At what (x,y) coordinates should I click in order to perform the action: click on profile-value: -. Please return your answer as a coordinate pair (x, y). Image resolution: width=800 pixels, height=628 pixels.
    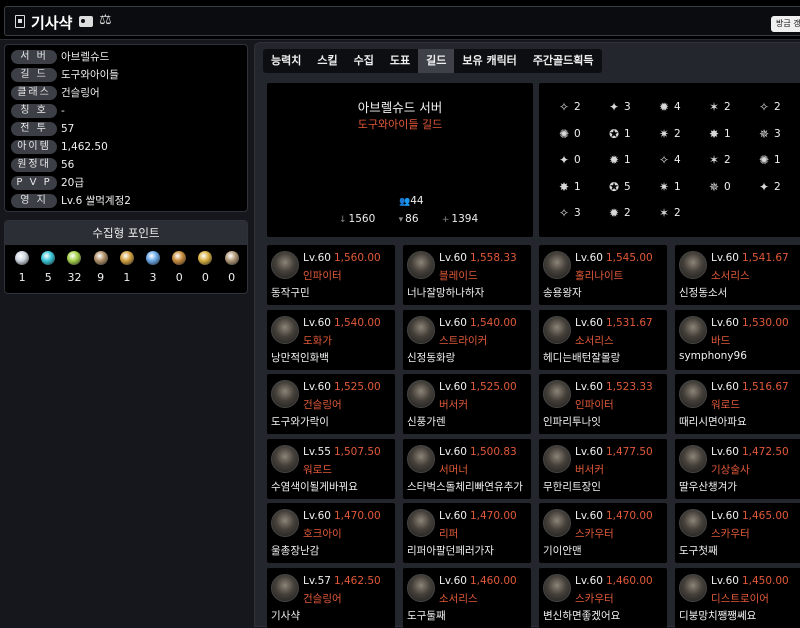
    Looking at the image, I should click on (63, 111).